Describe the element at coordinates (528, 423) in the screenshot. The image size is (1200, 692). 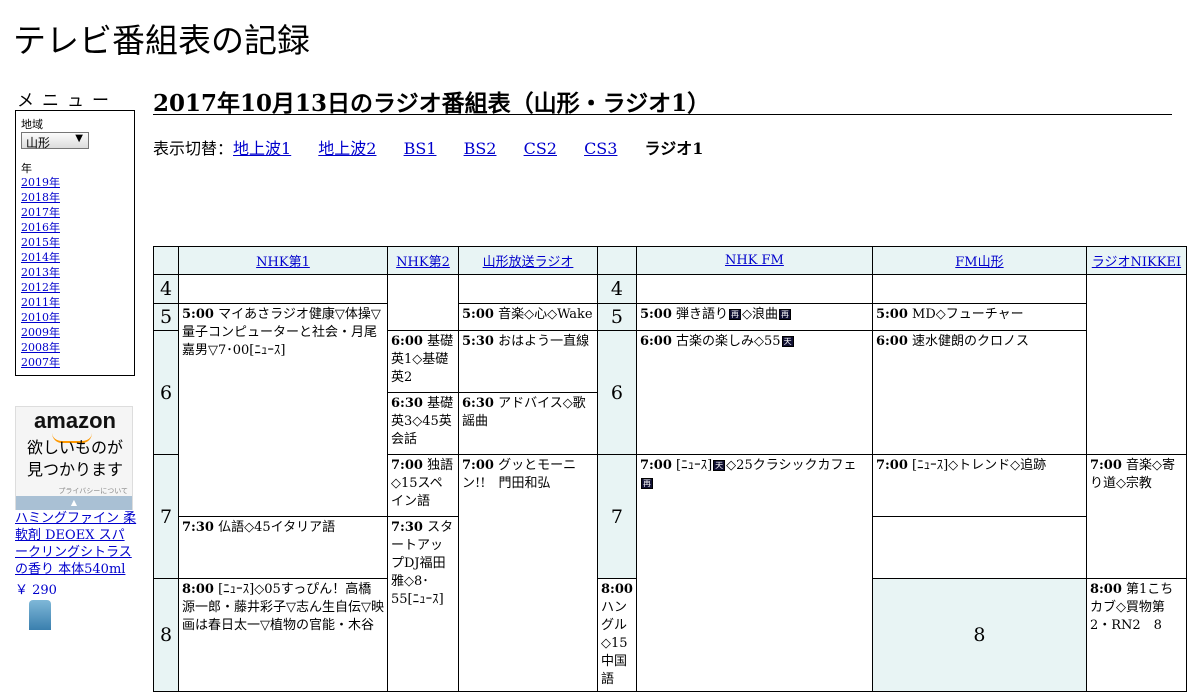
I see `program-cell: 6:30 アドバイス◇歌謡曲` at that location.